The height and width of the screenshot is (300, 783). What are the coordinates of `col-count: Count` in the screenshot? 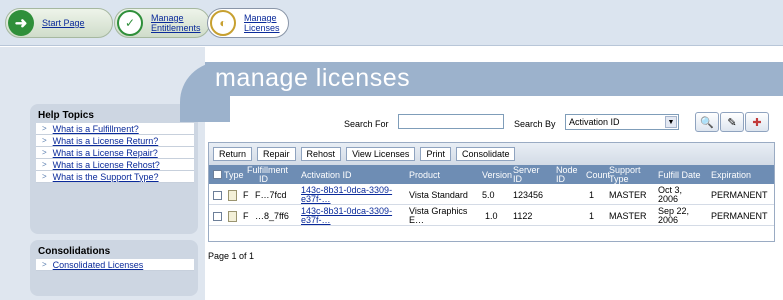 It's located at (598, 175).